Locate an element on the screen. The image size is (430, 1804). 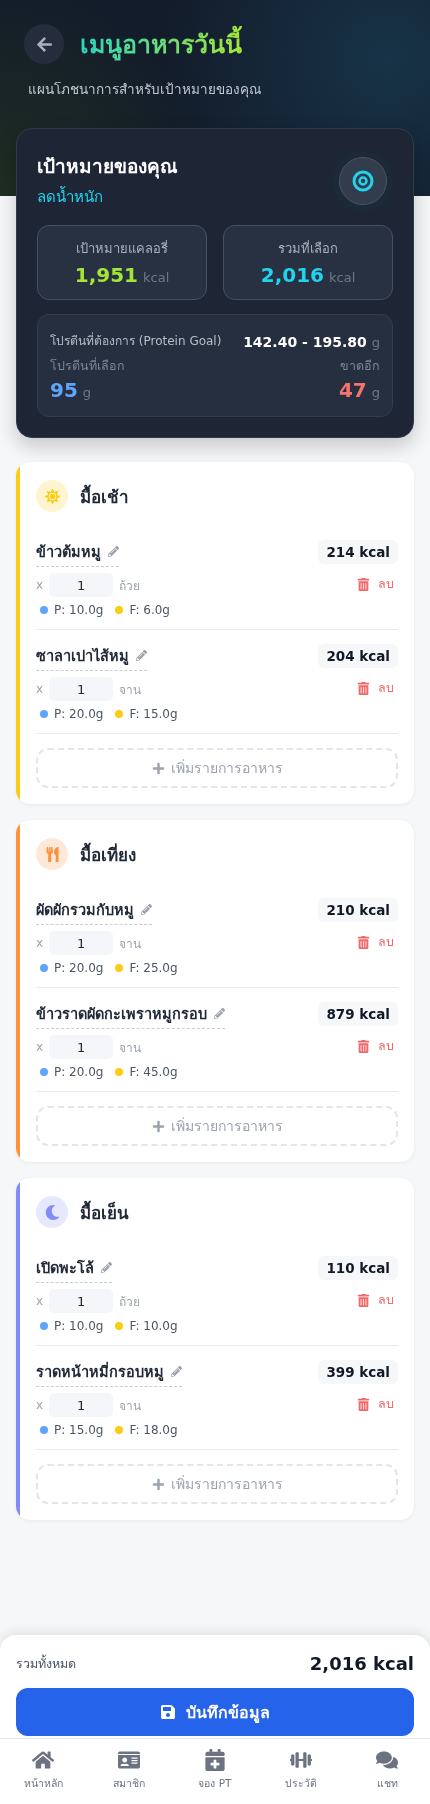
total-label: รวมทั้งหมด is located at coordinates (46, 1663).